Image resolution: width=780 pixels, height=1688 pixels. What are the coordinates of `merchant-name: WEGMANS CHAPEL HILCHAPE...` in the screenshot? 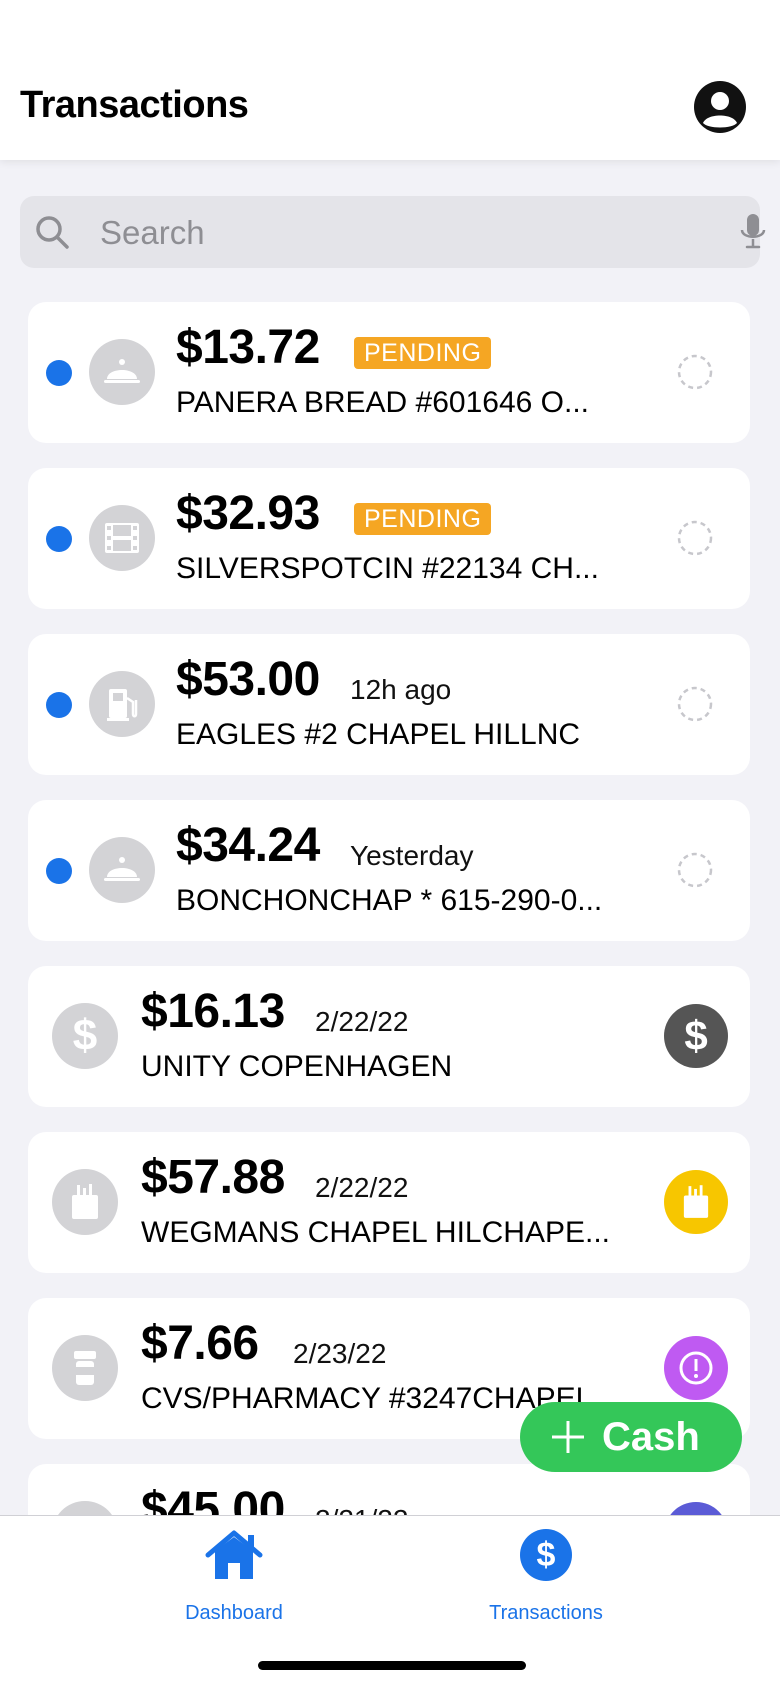 It's located at (375, 1232).